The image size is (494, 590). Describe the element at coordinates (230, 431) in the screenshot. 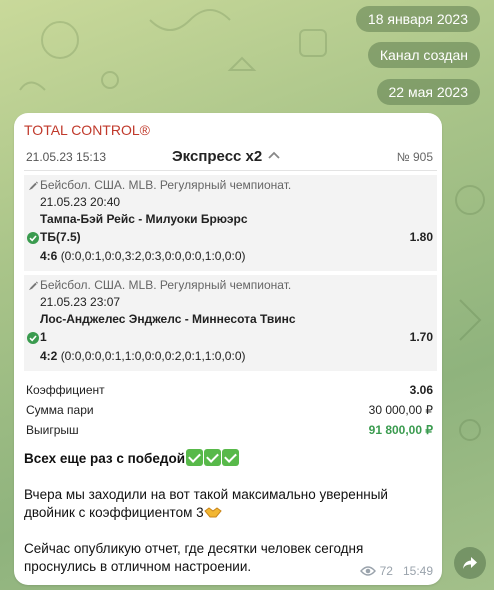

I see `summary-row-win: Выигрыш 91 800,00 ₽` at that location.